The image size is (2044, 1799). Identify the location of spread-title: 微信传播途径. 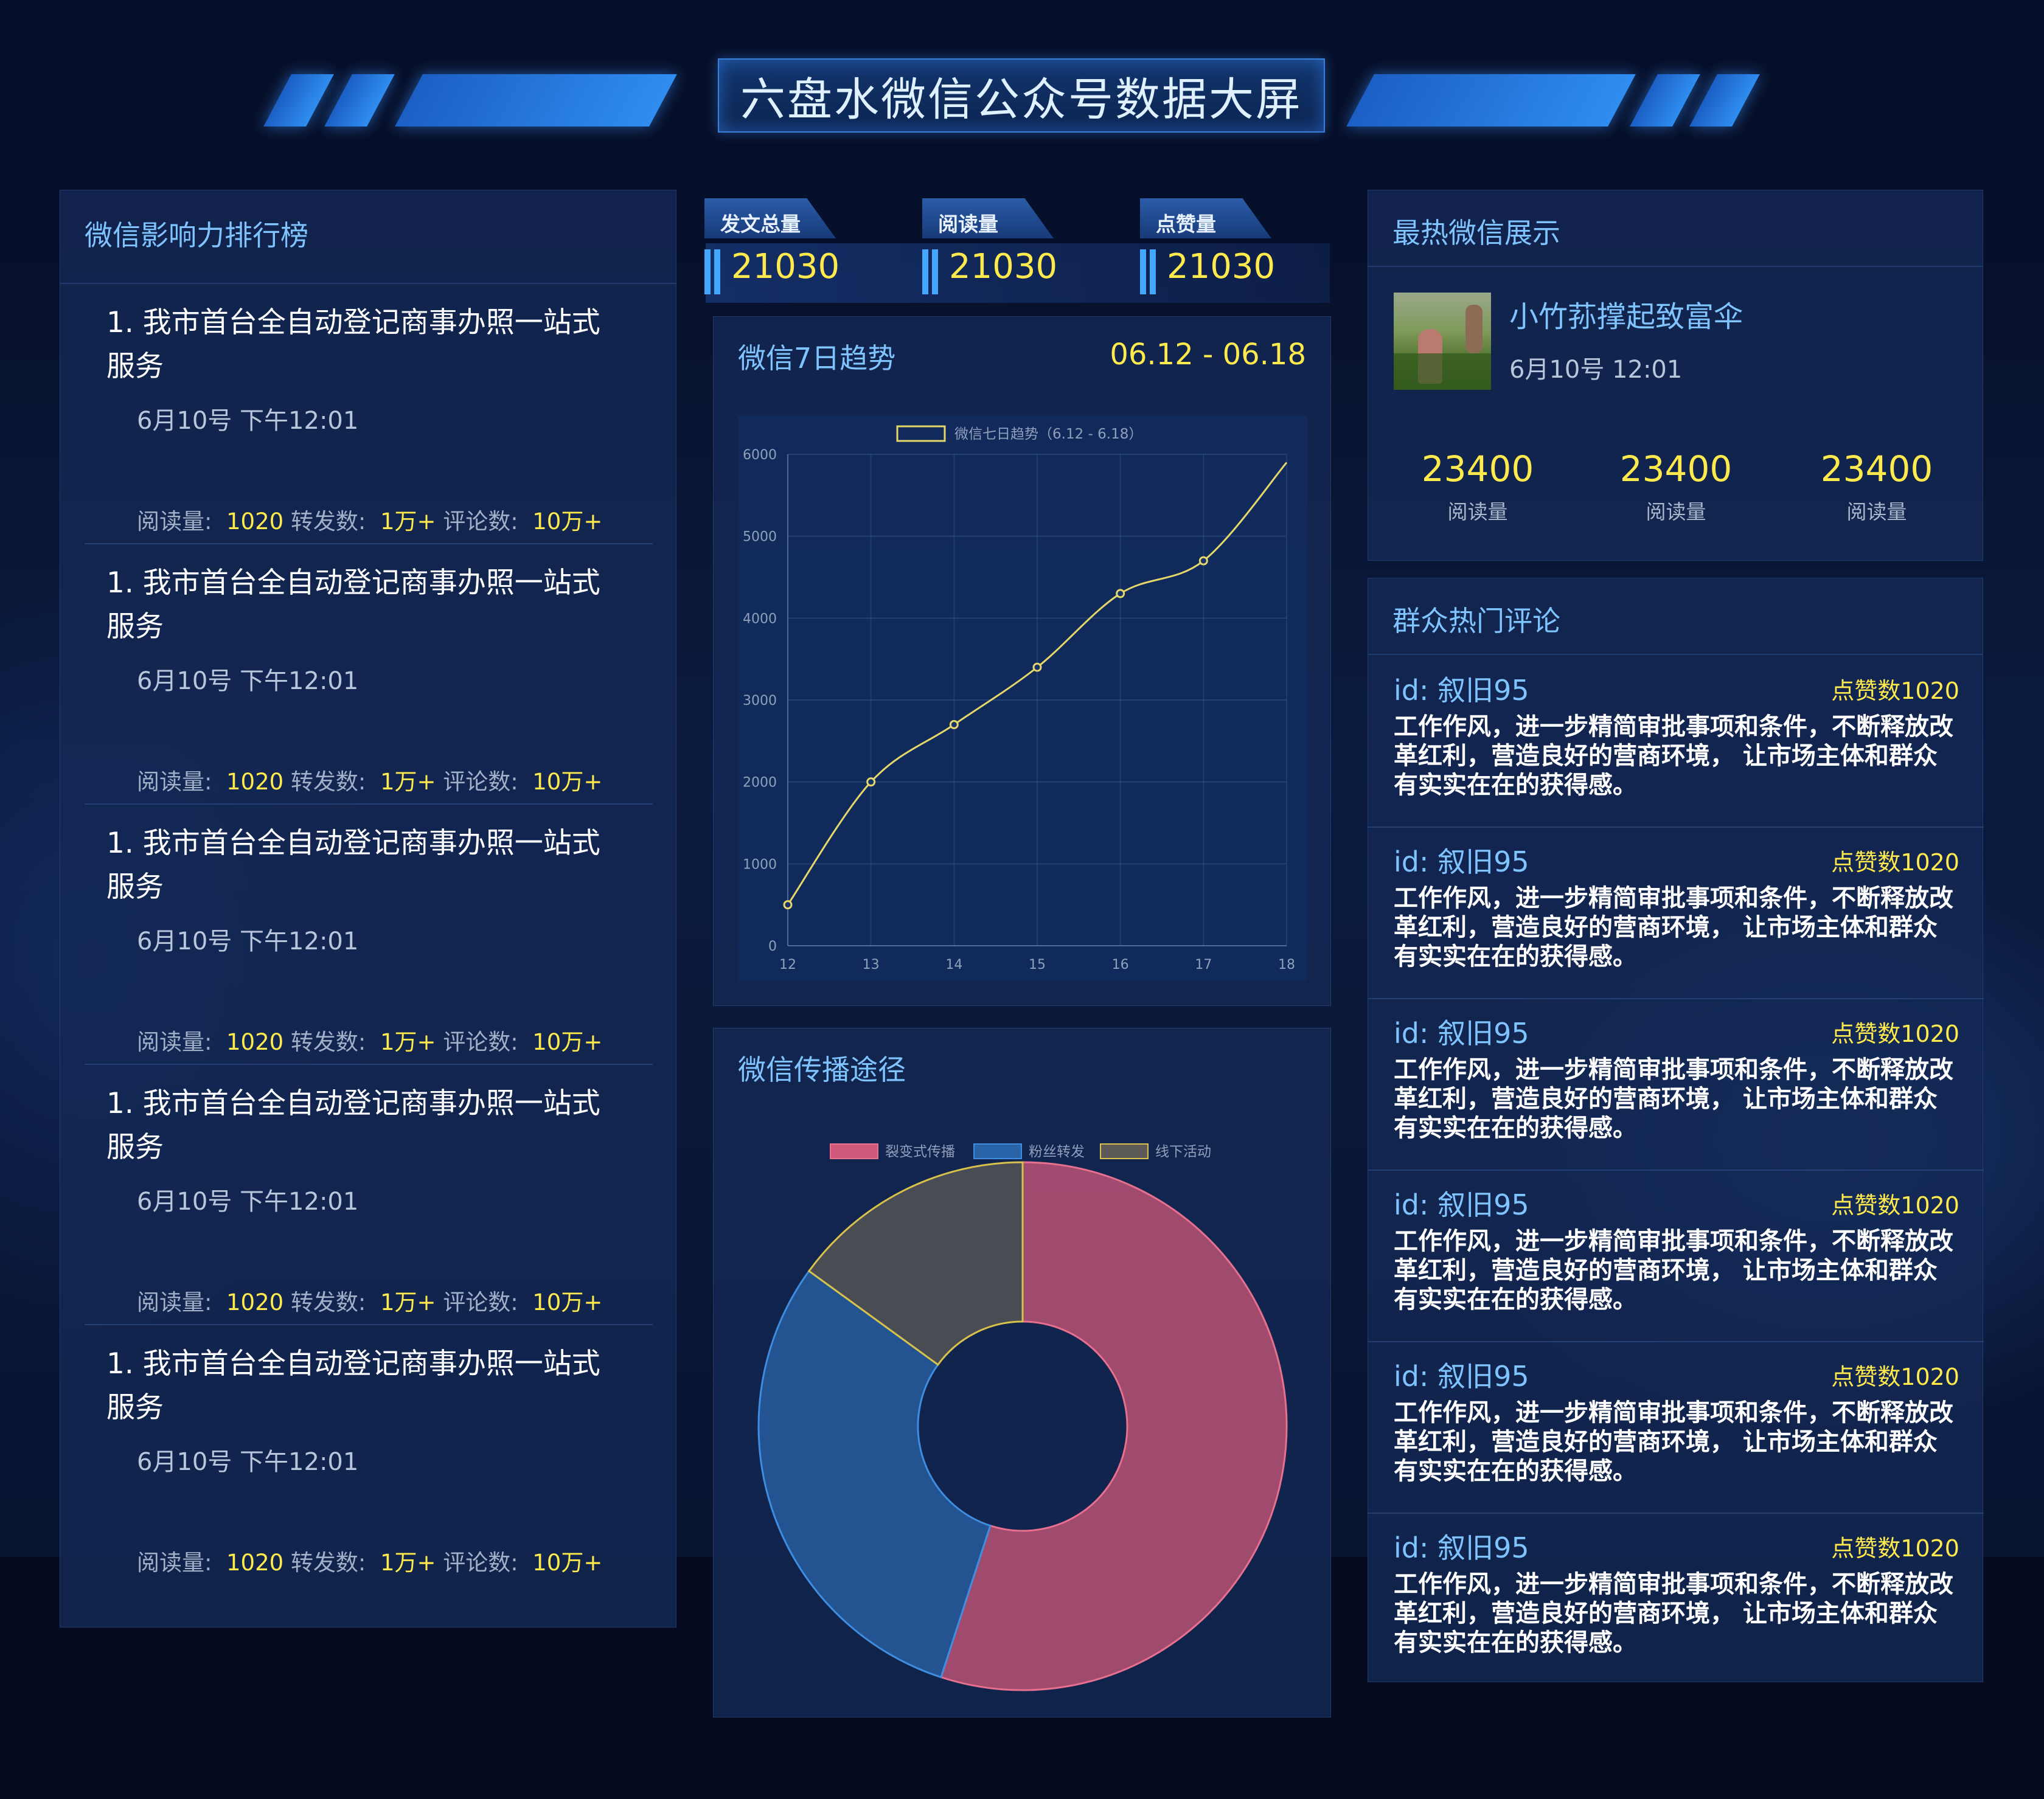
(822, 1069).